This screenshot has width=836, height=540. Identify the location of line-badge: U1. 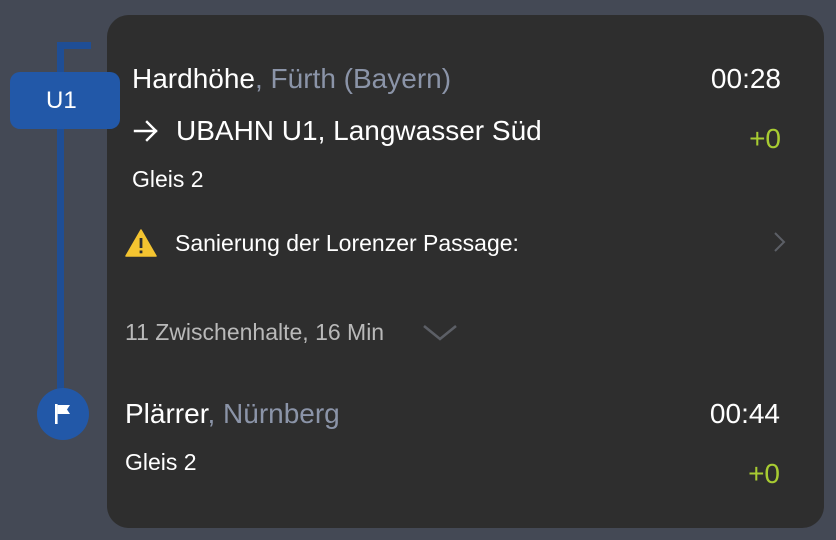
(65, 100).